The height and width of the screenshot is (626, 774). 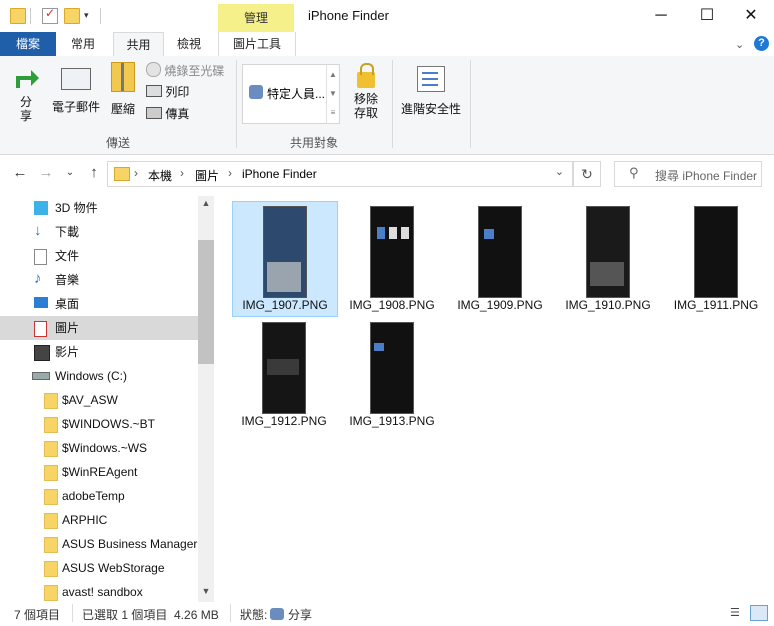 I want to click on share-with-gallery: 特定人員... ▲ ▼ ≡, so click(x=291, y=94).